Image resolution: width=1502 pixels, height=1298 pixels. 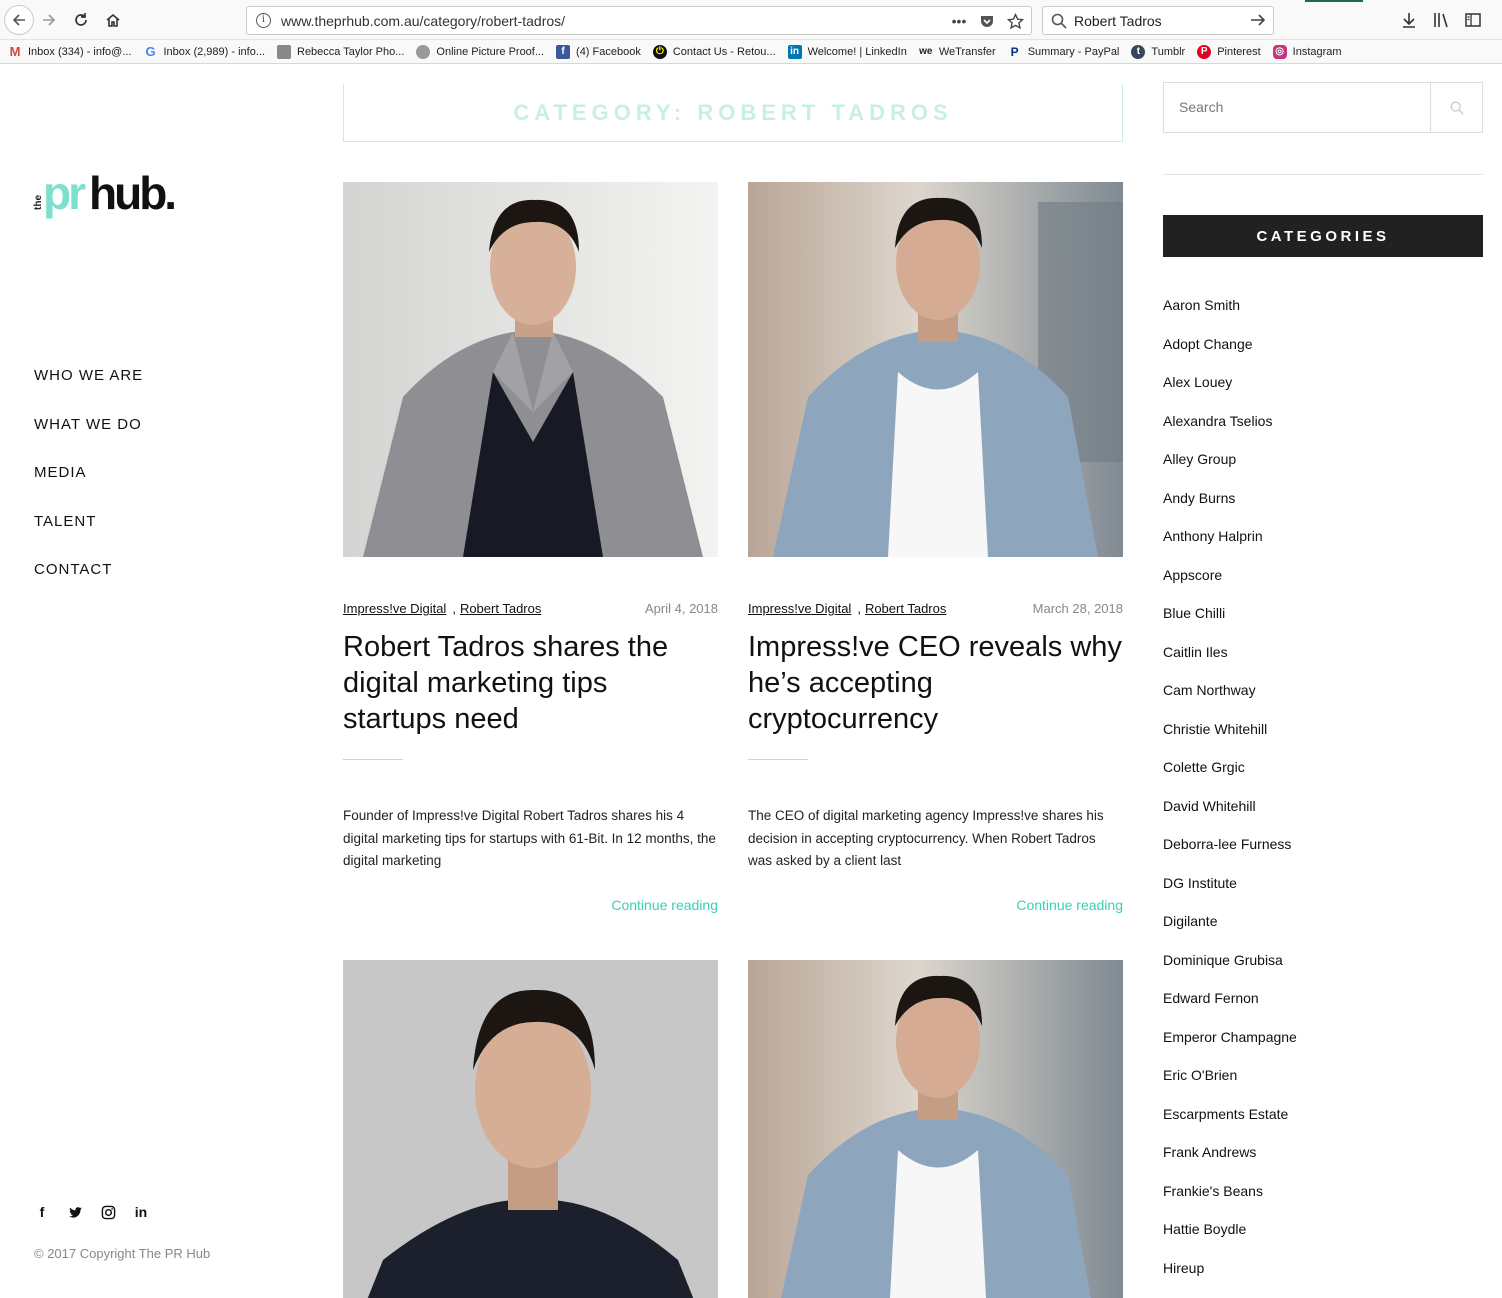 I want to click on library-button, so click(x=1441, y=20).